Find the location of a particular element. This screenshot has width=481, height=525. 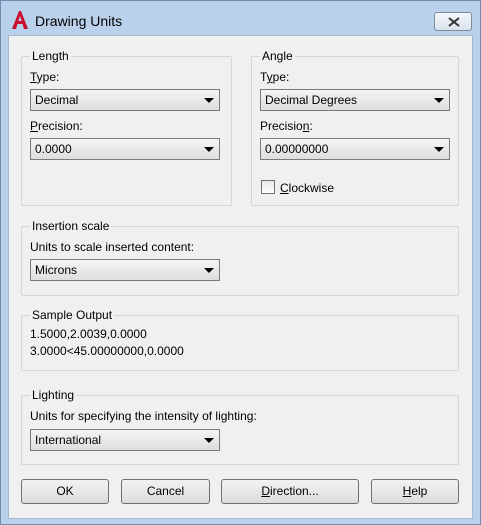

length-precision-label: Precision: is located at coordinates (56, 126).